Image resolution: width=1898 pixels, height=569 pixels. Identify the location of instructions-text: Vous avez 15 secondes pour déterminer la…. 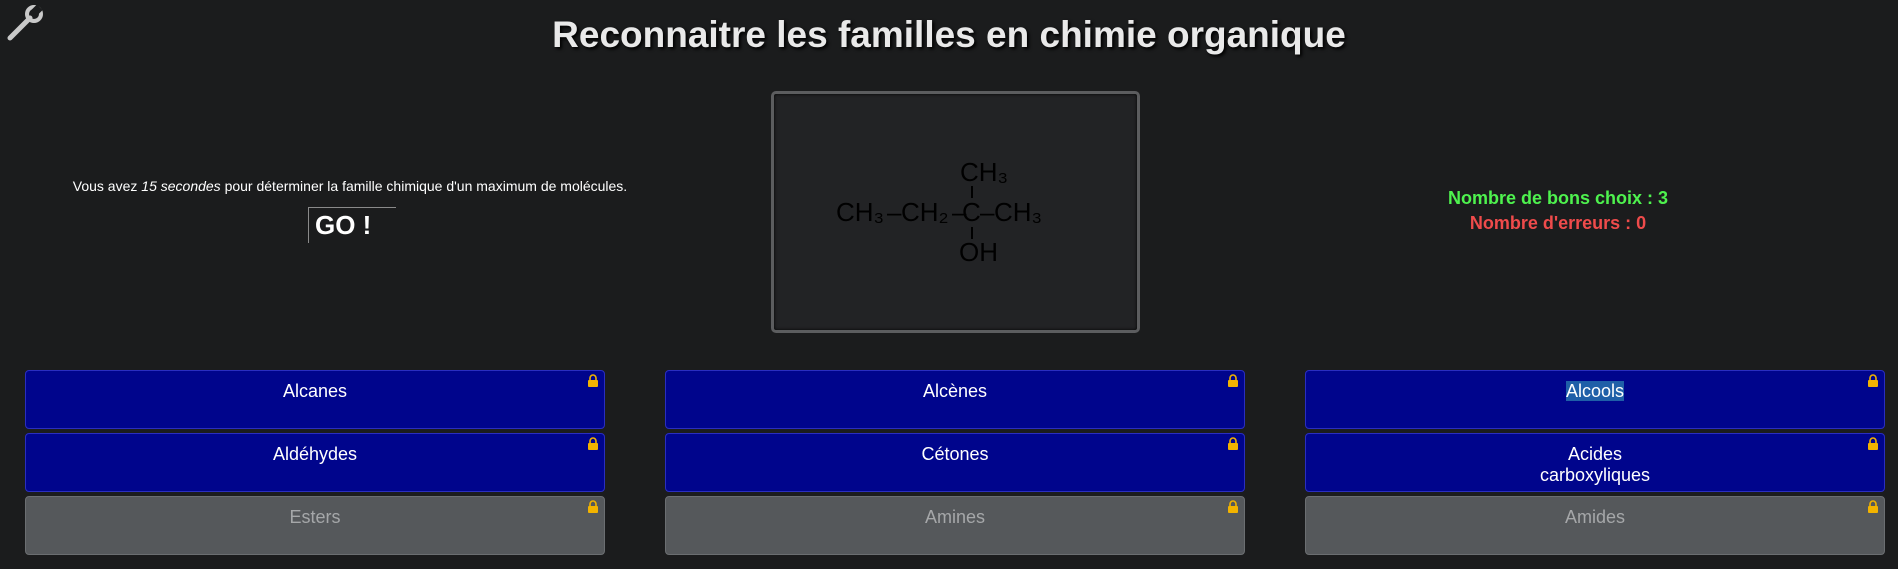
(350, 186).